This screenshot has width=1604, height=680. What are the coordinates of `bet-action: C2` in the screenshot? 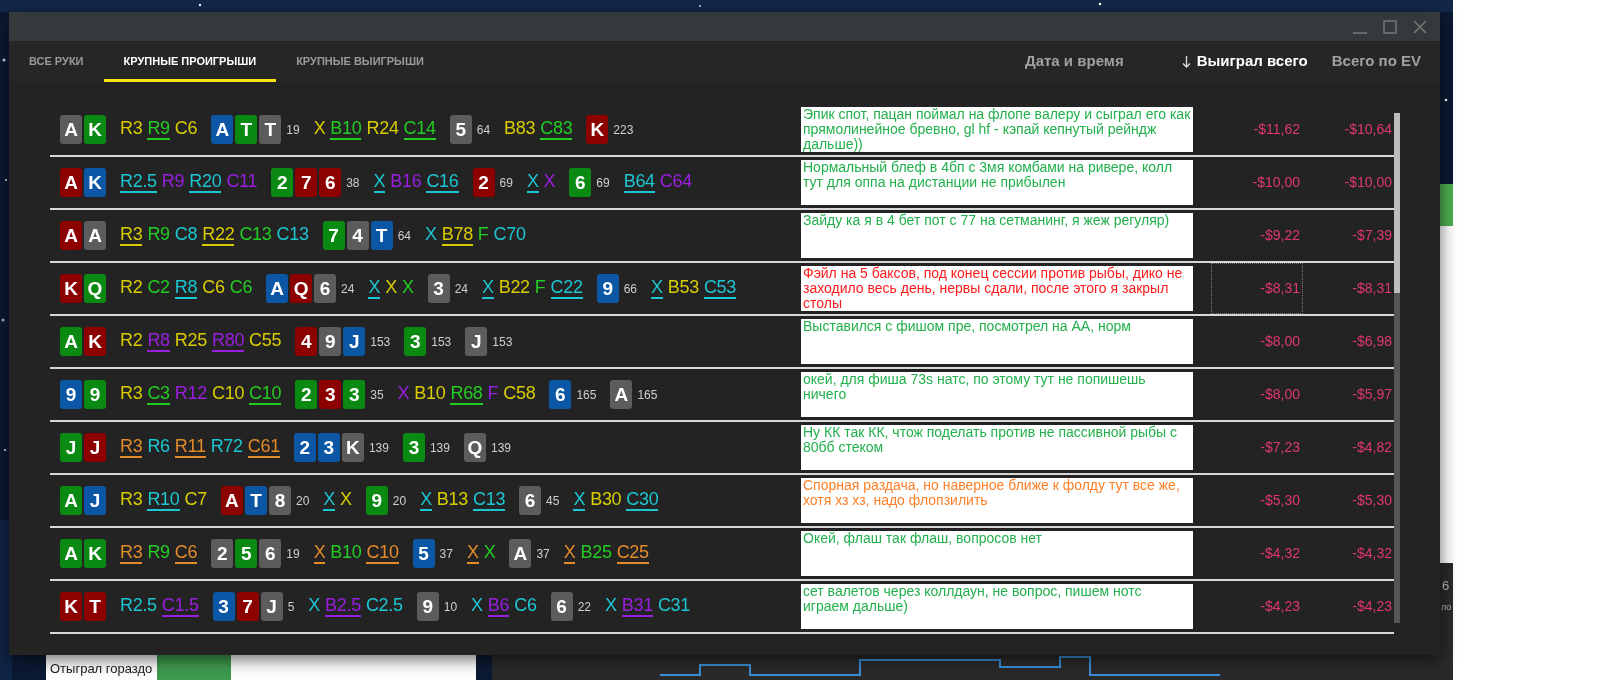 It's located at (158, 288).